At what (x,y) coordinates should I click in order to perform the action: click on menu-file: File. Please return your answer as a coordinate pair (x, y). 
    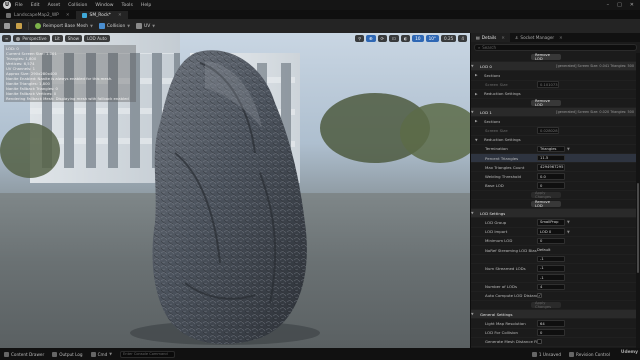
    Looking at the image, I should click on (19, 5).